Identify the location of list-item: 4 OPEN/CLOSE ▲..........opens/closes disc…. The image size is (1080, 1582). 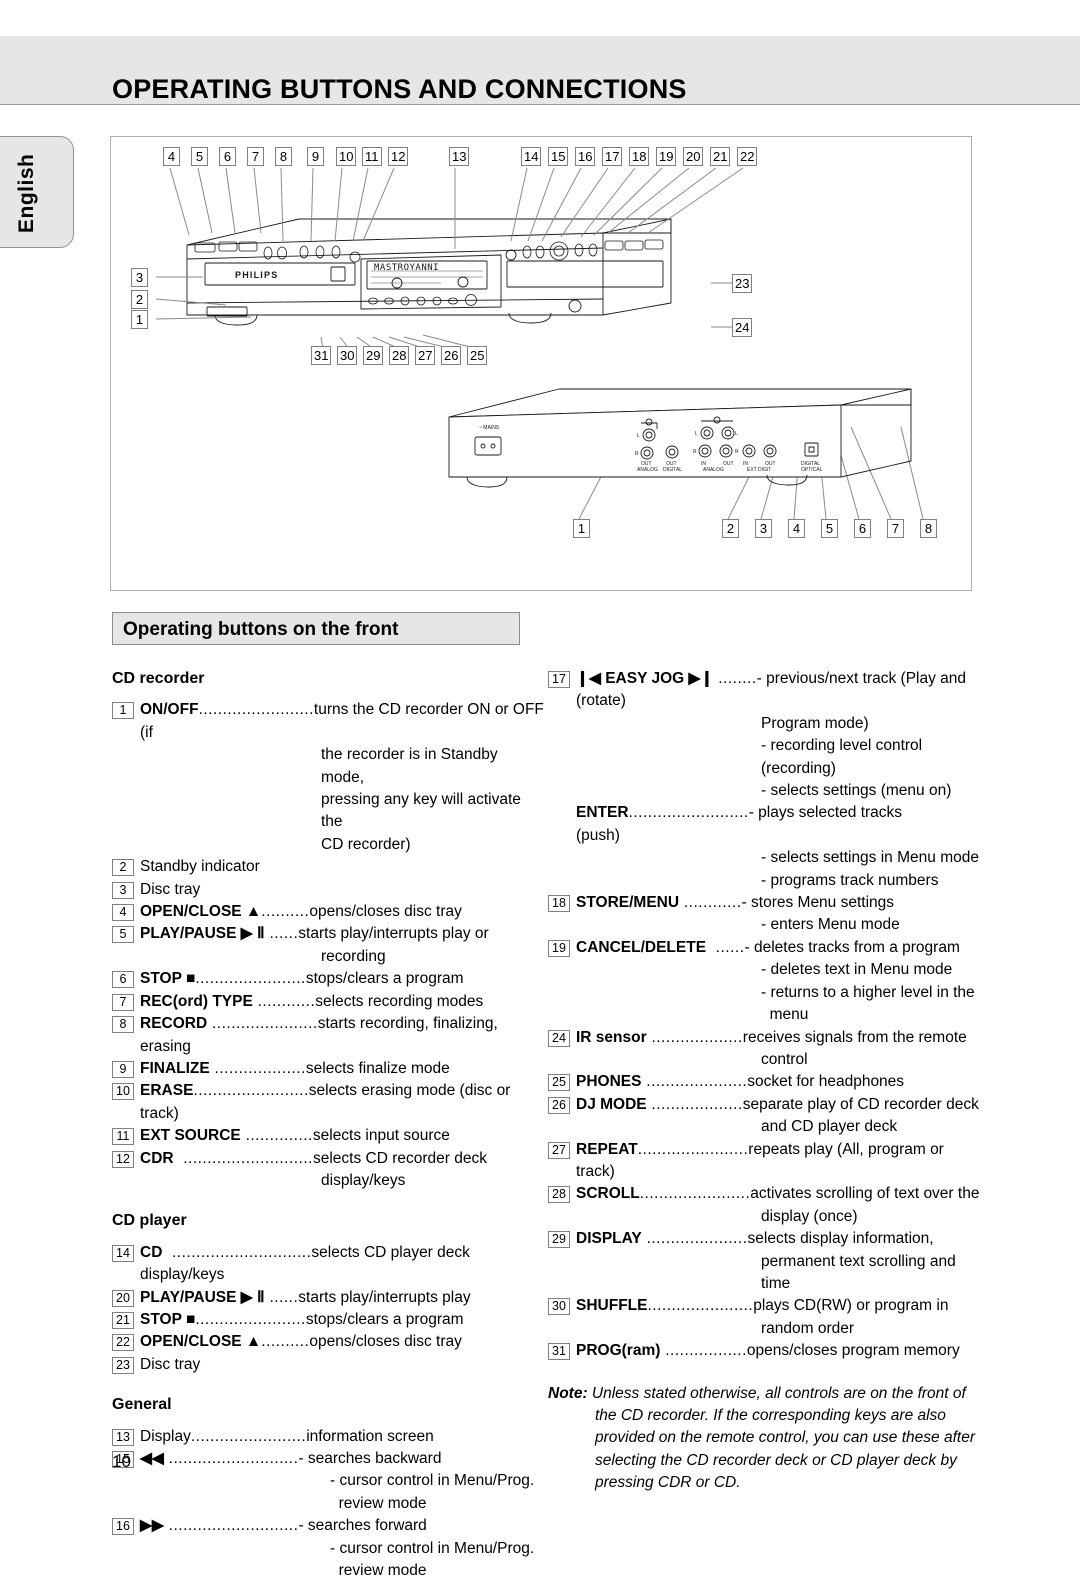
(328, 912).